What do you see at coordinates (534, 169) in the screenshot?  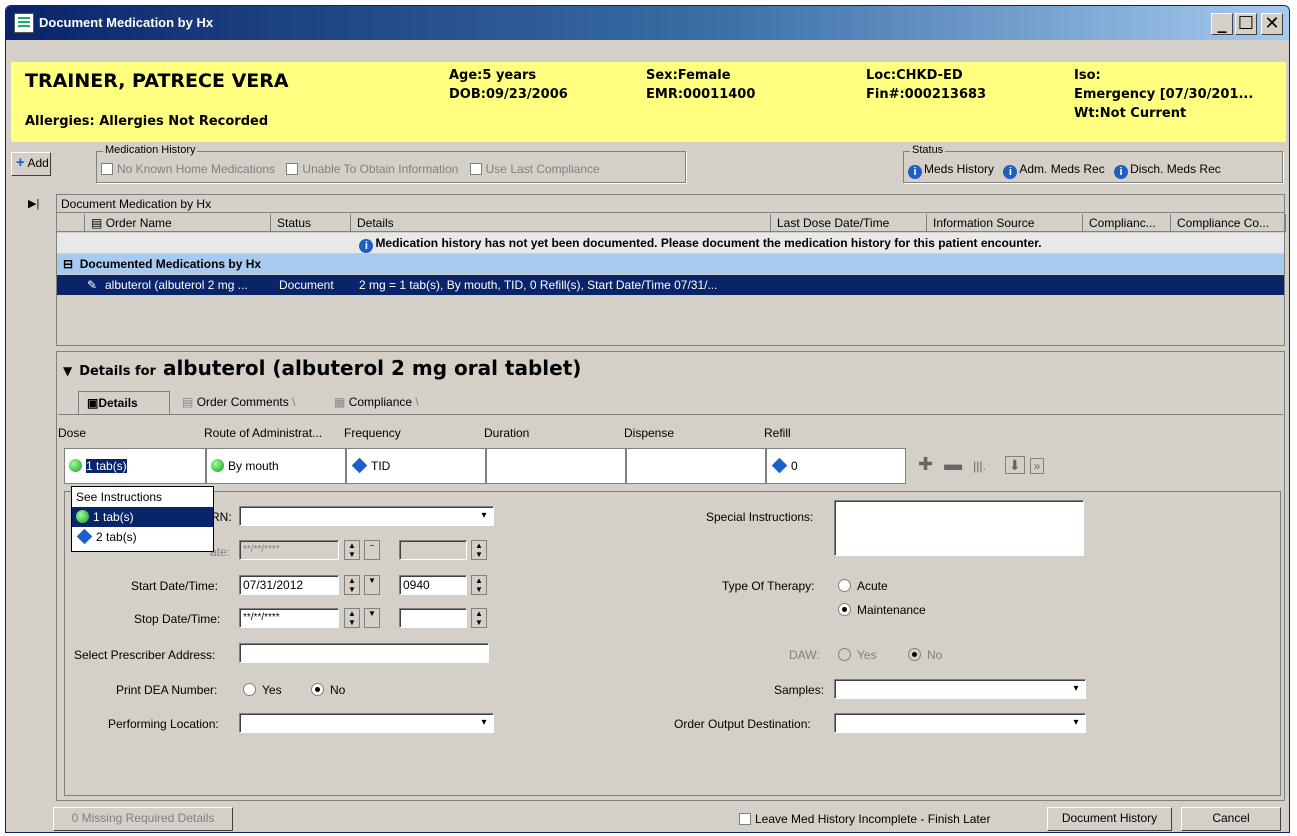 I see `use-last-compliance-checkbox: Use Last Compliance` at bounding box center [534, 169].